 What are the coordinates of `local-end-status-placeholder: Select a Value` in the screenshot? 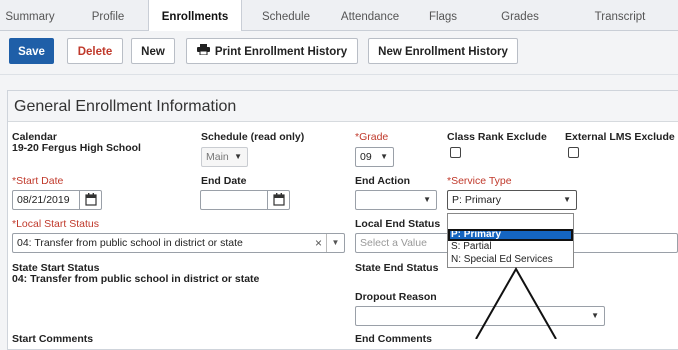 It's located at (393, 243).